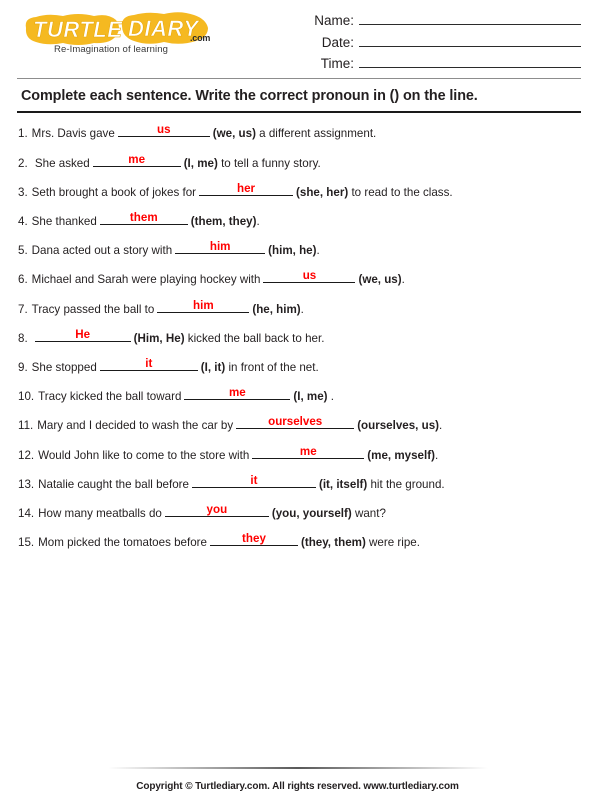  I want to click on pronoun-choices: (me, myself), so click(401, 455).